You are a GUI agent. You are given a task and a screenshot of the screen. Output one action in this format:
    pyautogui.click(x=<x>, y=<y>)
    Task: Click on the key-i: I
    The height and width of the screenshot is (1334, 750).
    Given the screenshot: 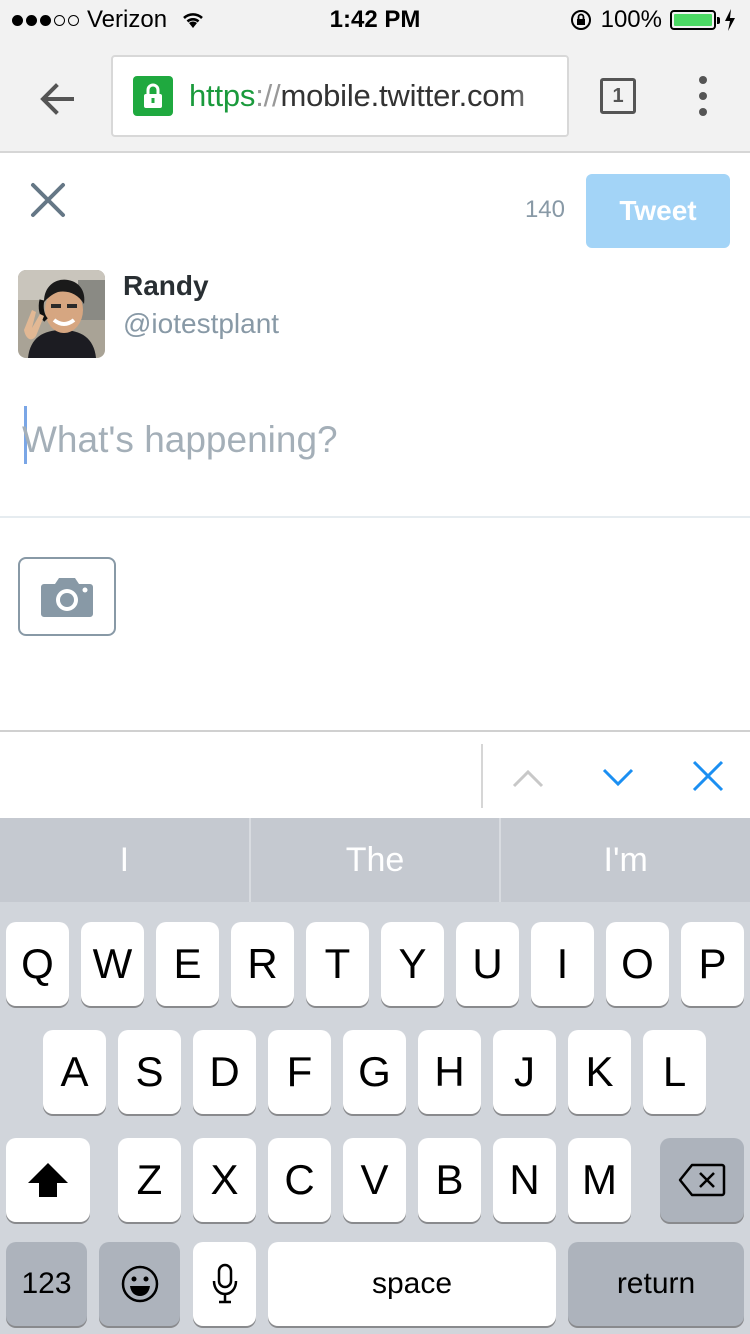 What is the action you would take?
    pyautogui.click(x=562, y=964)
    